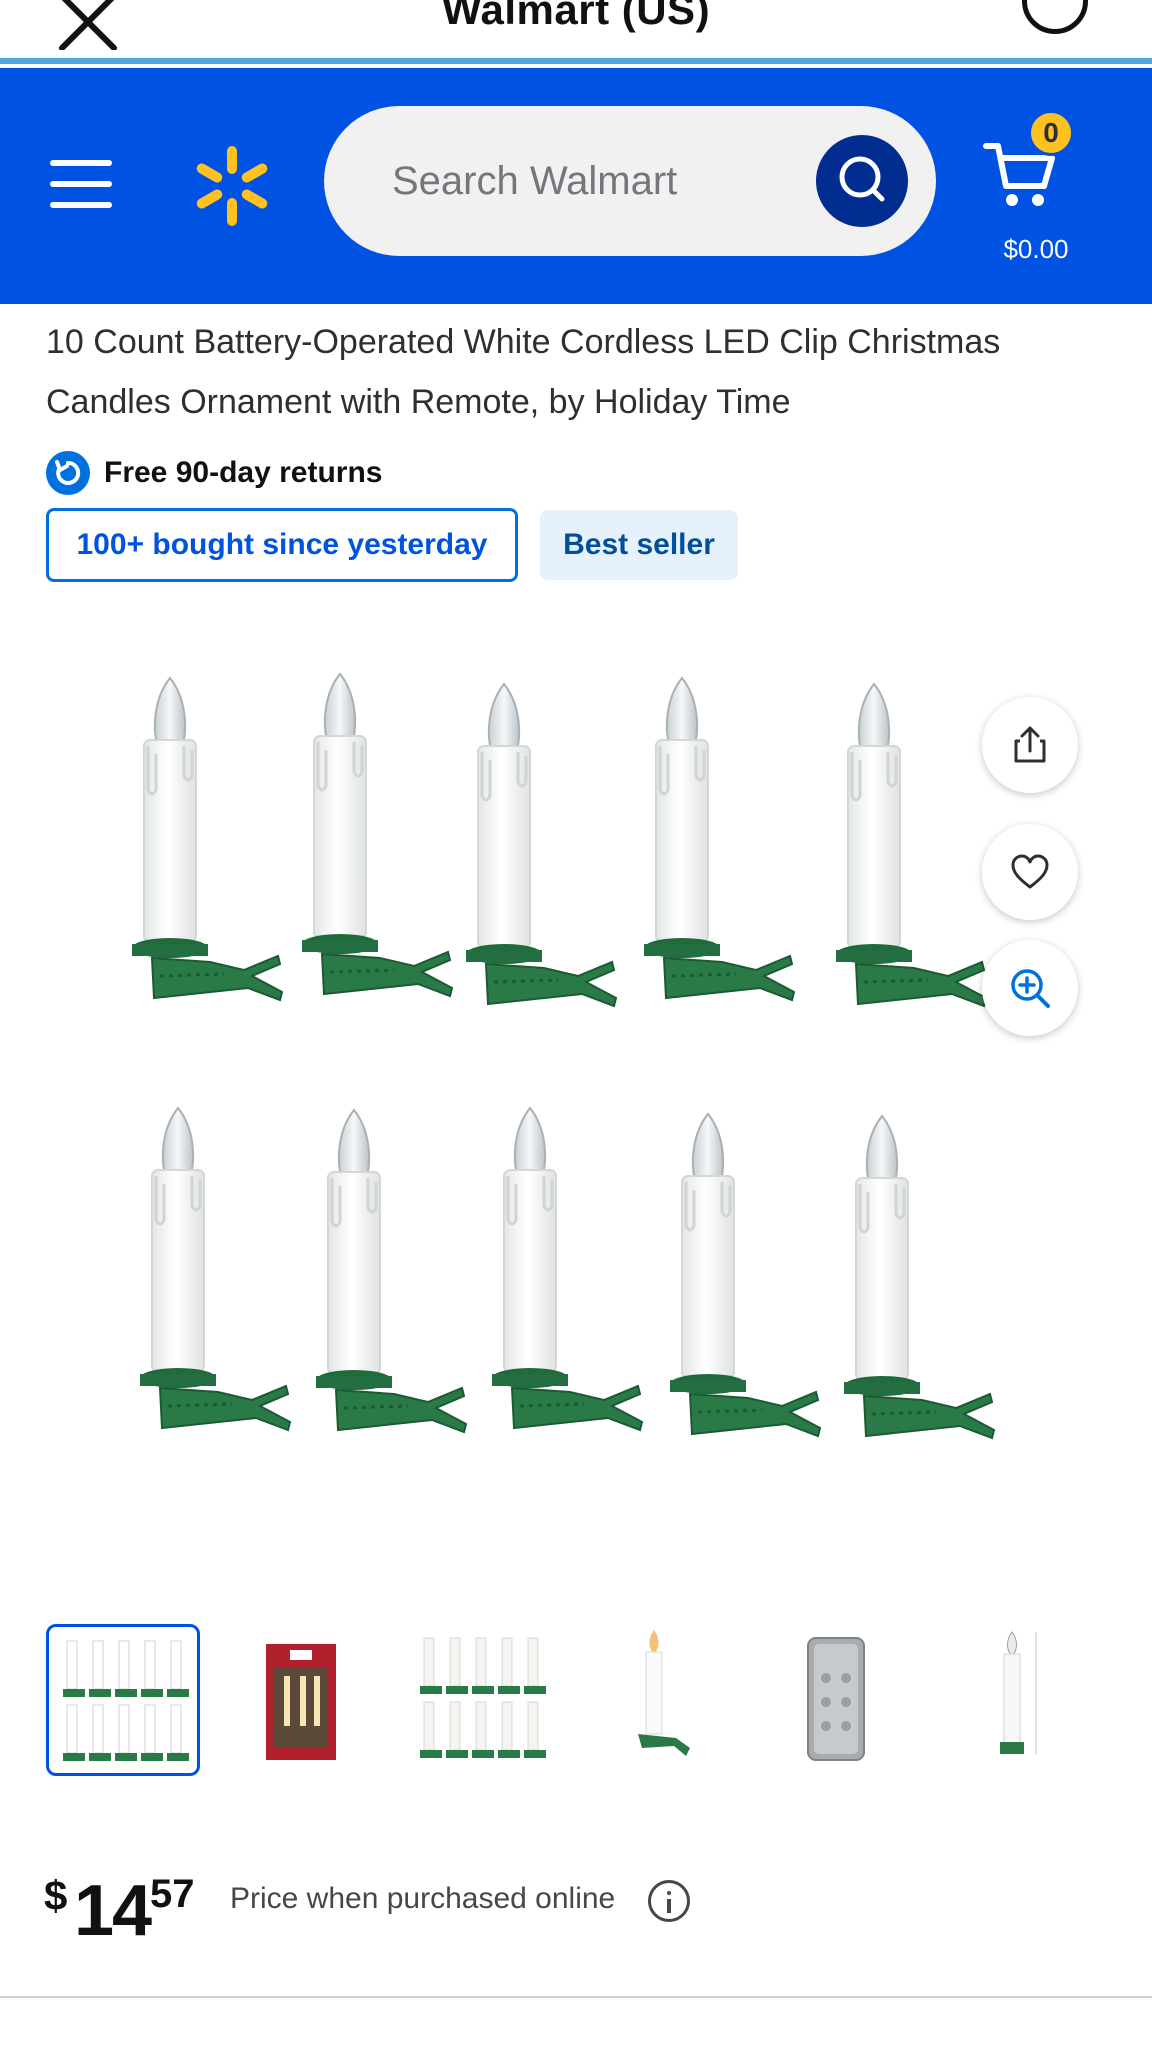 This screenshot has height=2048, width=1152. I want to click on price-note: Price when purchased online, so click(423, 1898).